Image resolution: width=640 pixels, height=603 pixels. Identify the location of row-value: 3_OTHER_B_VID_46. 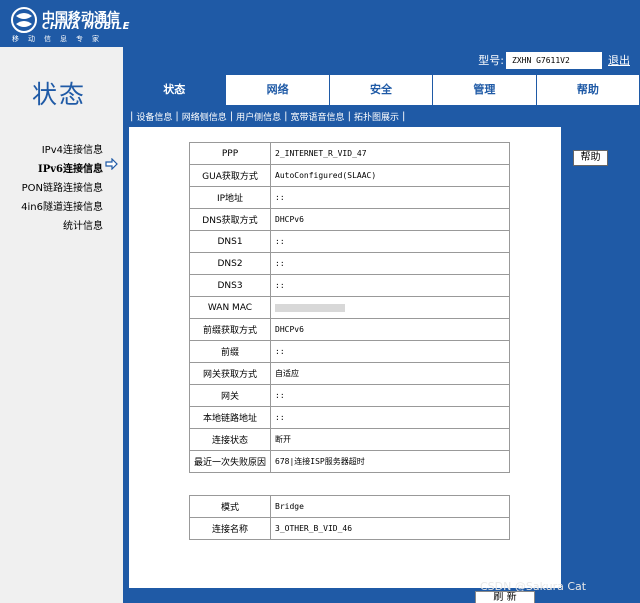
(390, 528).